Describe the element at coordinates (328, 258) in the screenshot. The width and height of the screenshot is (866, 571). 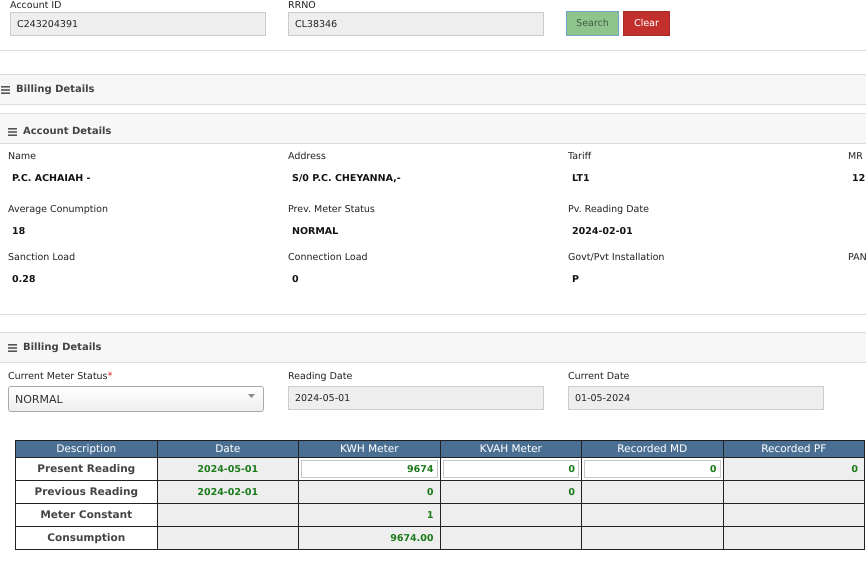
I see `field-label: Connection Load` at that location.